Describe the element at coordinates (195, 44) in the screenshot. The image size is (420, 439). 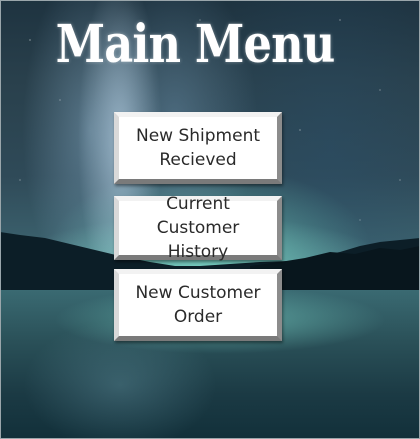
I see `page-title: Main Menu` at that location.